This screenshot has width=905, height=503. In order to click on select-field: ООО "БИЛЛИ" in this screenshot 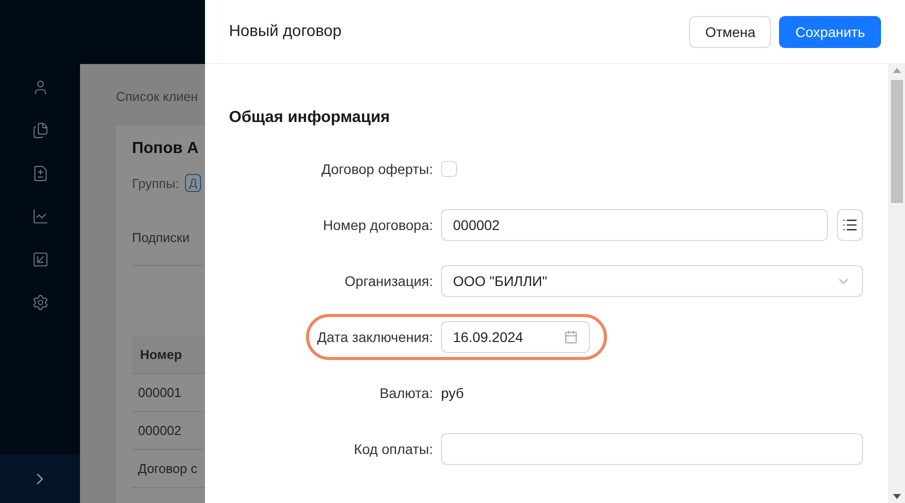, I will do `click(652, 281)`.